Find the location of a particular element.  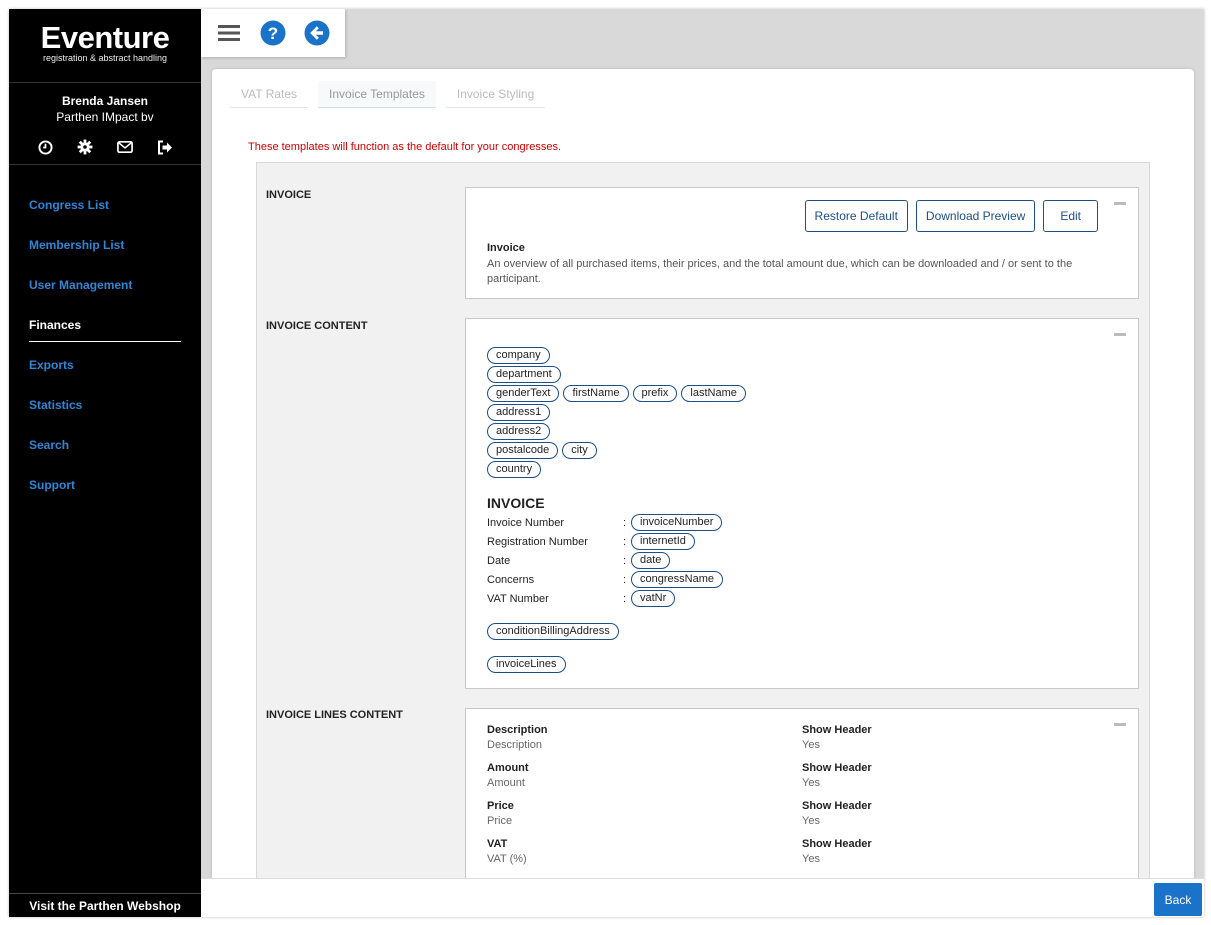

placeholder-chip: company is located at coordinates (518, 355).